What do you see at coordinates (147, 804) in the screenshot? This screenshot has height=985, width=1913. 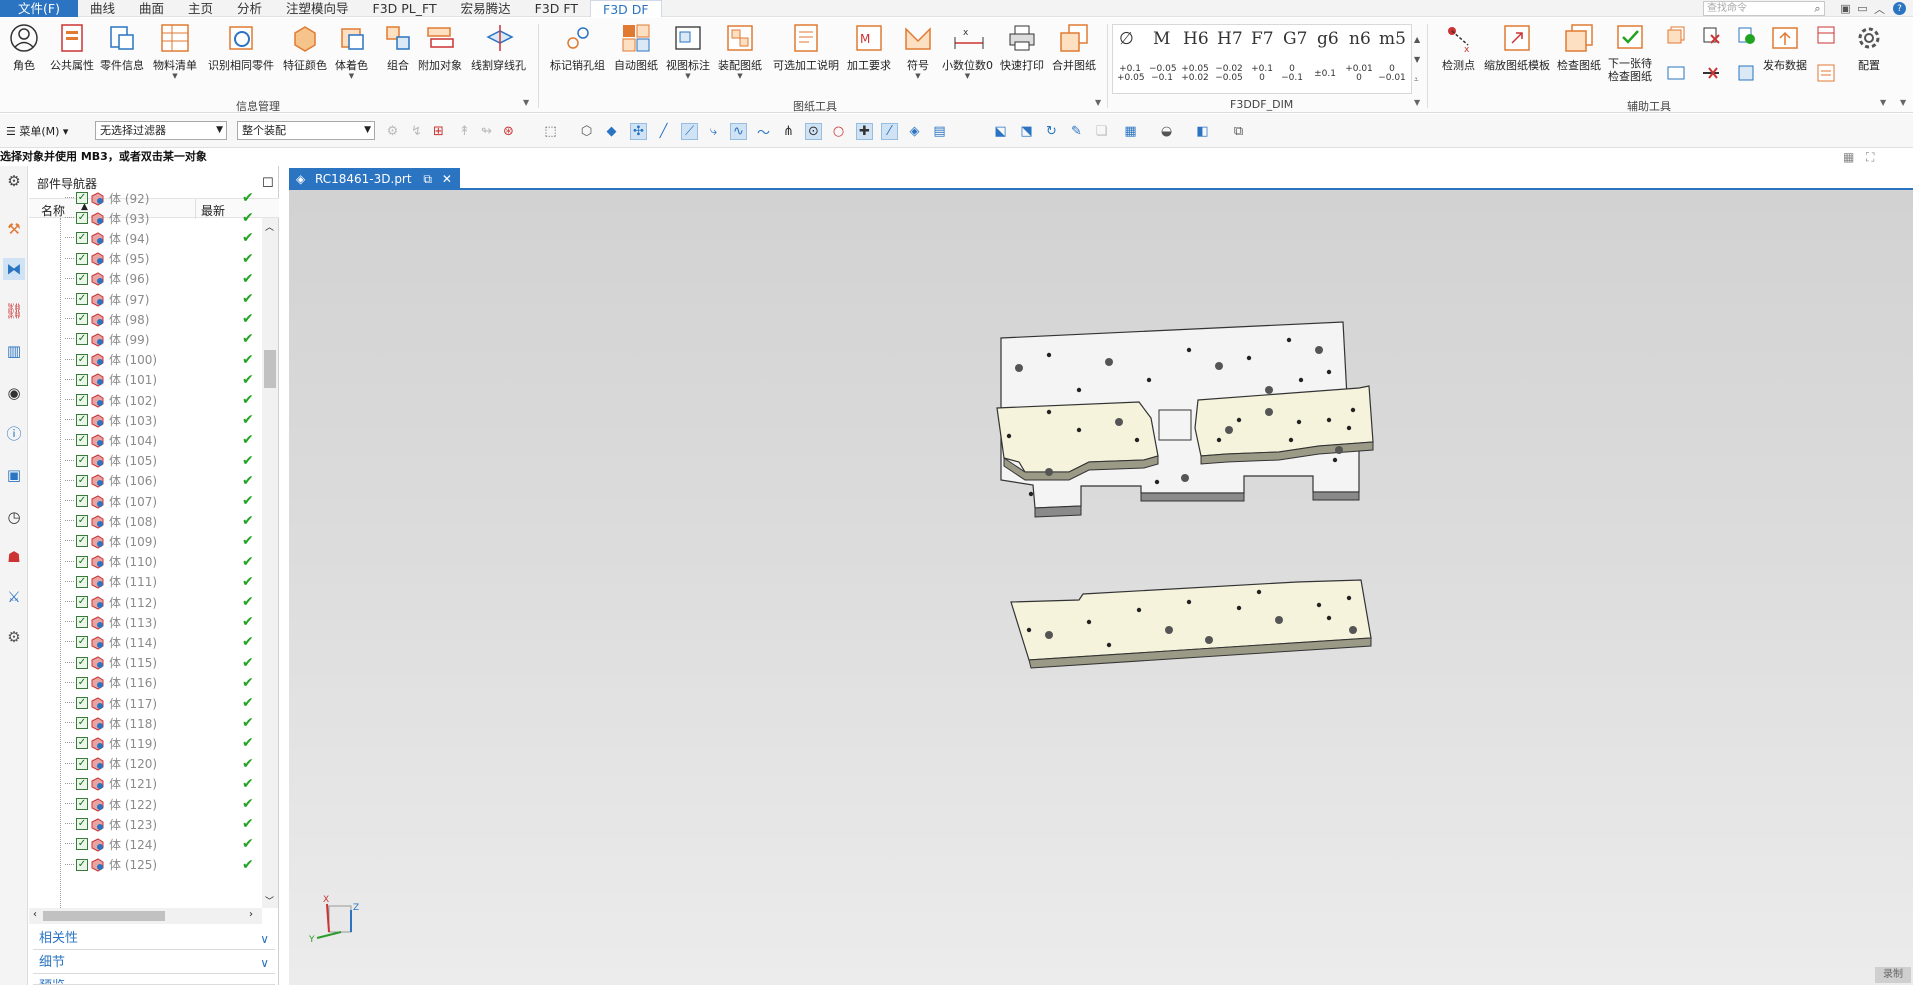 I see `tree-row: ✓ 体 (122) ✔` at bounding box center [147, 804].